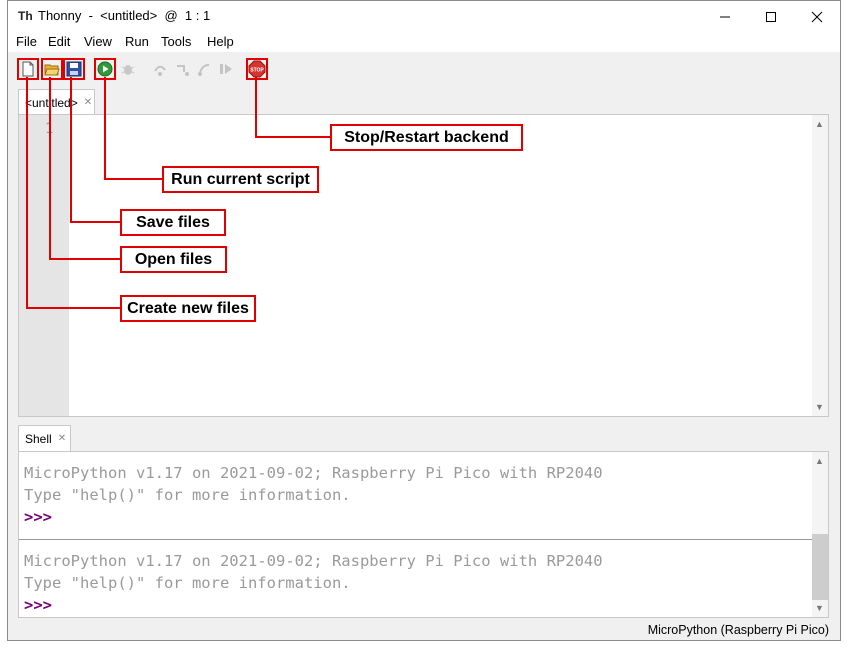 The width and height of the screenshot is (849, 649). Describe the element at coordinates (137, 41) in the screenshot. I see `menu-run: Run` at that location.